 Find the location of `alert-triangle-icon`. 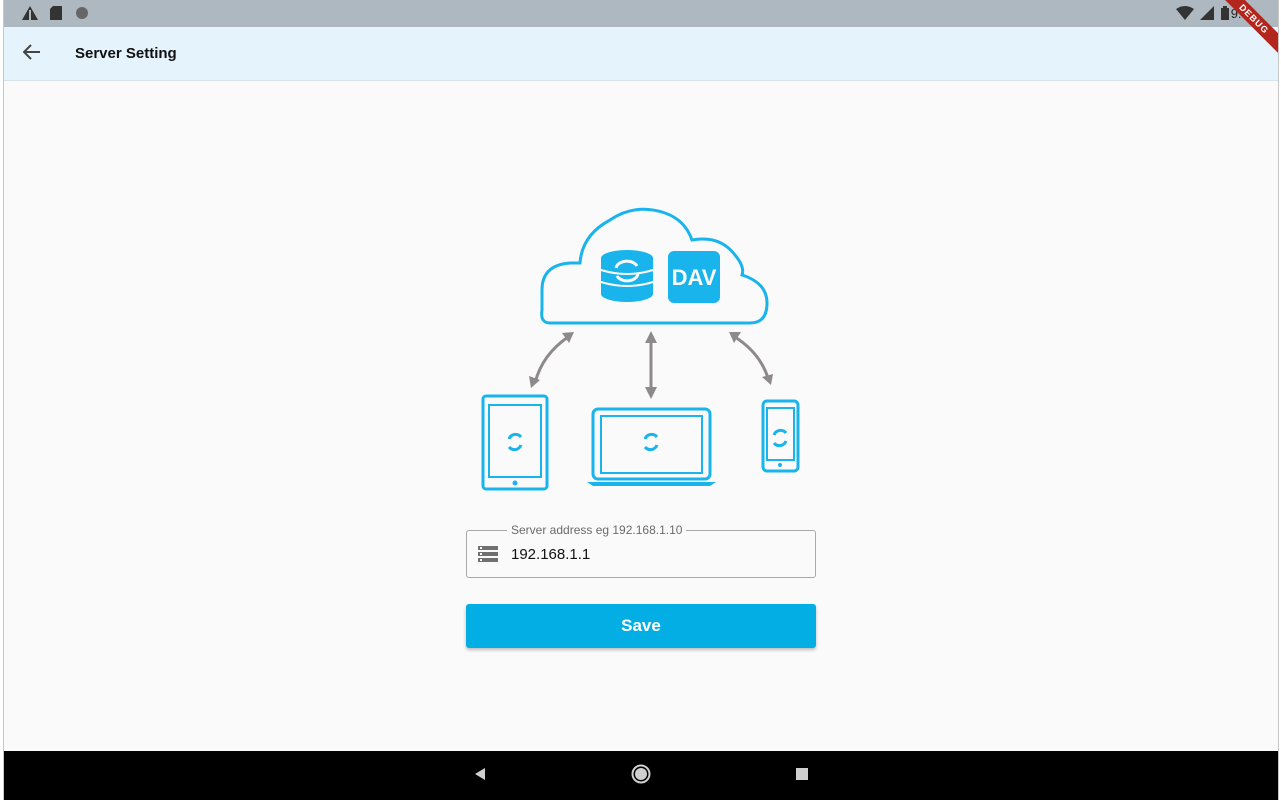

alert-triangle-icon is located at coordinates (30, 15).